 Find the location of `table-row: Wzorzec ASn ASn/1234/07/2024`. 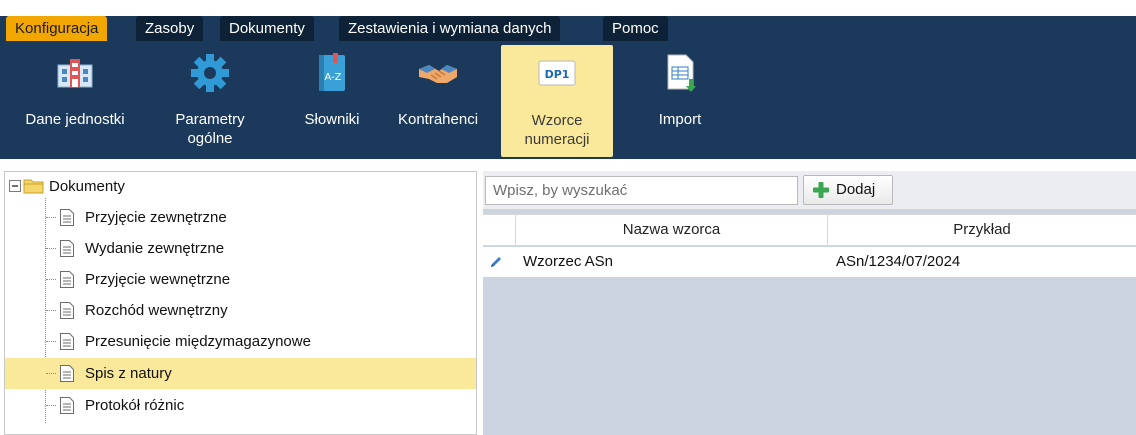

table-row: Wzorzec ASn ASn/1234/07/2024 is located at coordinates (809, 262).